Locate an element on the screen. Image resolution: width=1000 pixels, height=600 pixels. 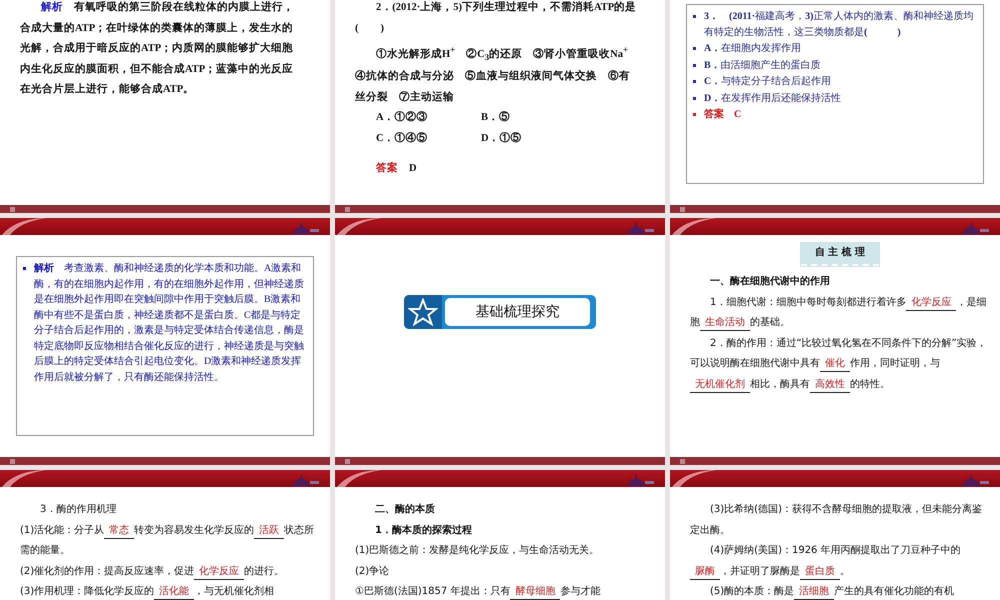
paragraph-text: (2)催化剂的作用：提高反应速率，促进 化学反应 的进行。 is located at coordinates (170, 572).